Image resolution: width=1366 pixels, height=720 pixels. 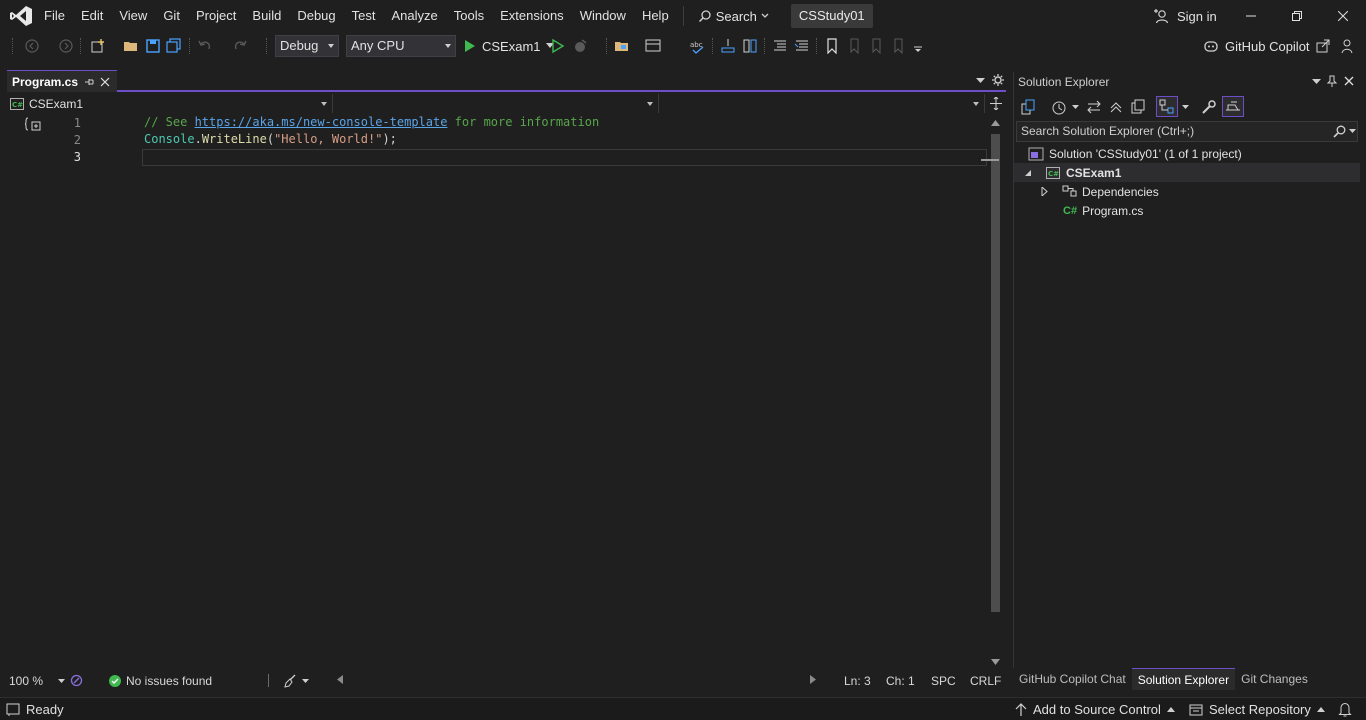 I want to click on navigate-back-icon, so click(x=32, y=46).